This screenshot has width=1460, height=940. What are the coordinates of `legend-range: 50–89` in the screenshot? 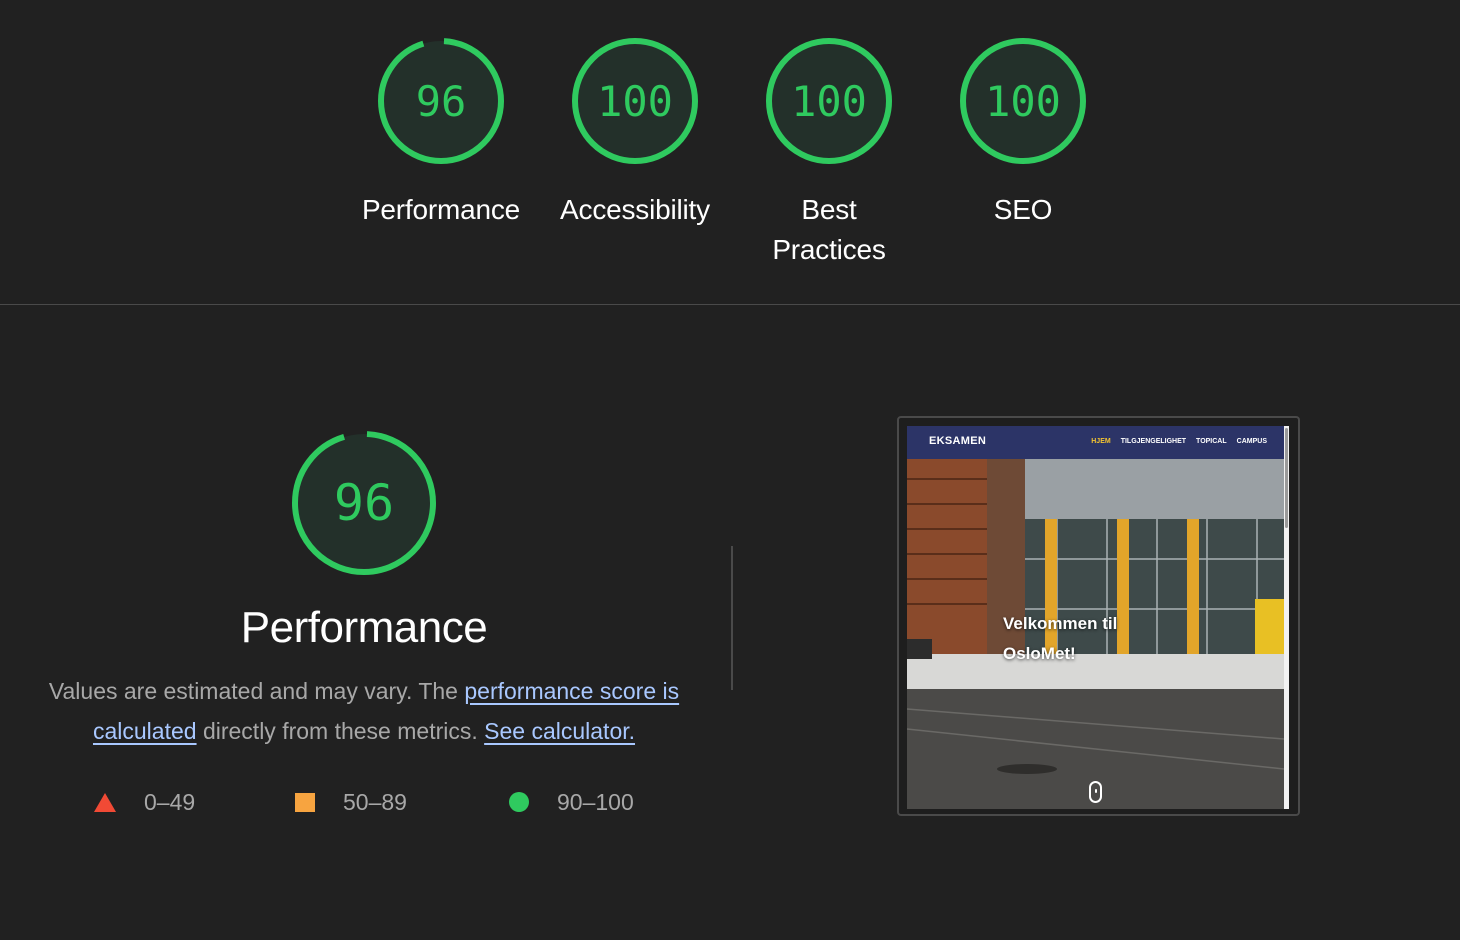 It's located at (375, 801).